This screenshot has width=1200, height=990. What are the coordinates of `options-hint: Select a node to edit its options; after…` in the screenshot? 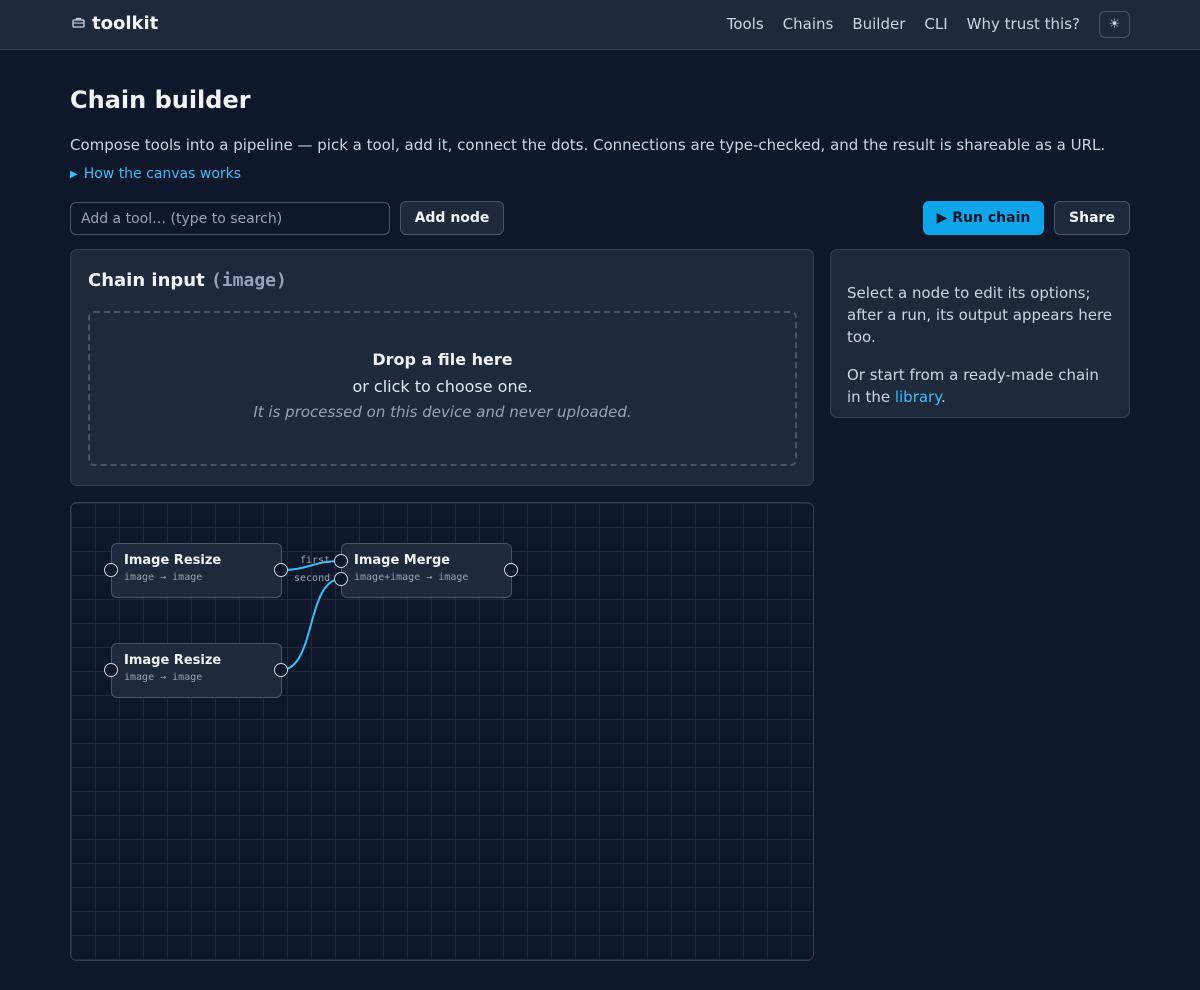 It's located at (980, 315).